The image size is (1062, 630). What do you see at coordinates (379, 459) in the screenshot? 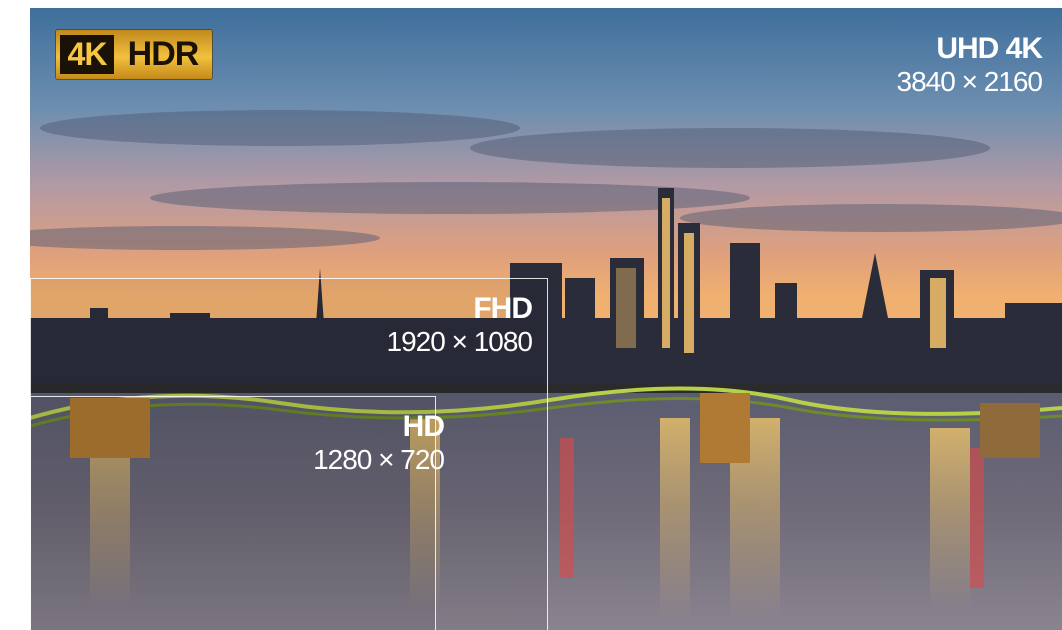
I see `hd-resolution: 1280 × 720` at bounding box center [379, 459].